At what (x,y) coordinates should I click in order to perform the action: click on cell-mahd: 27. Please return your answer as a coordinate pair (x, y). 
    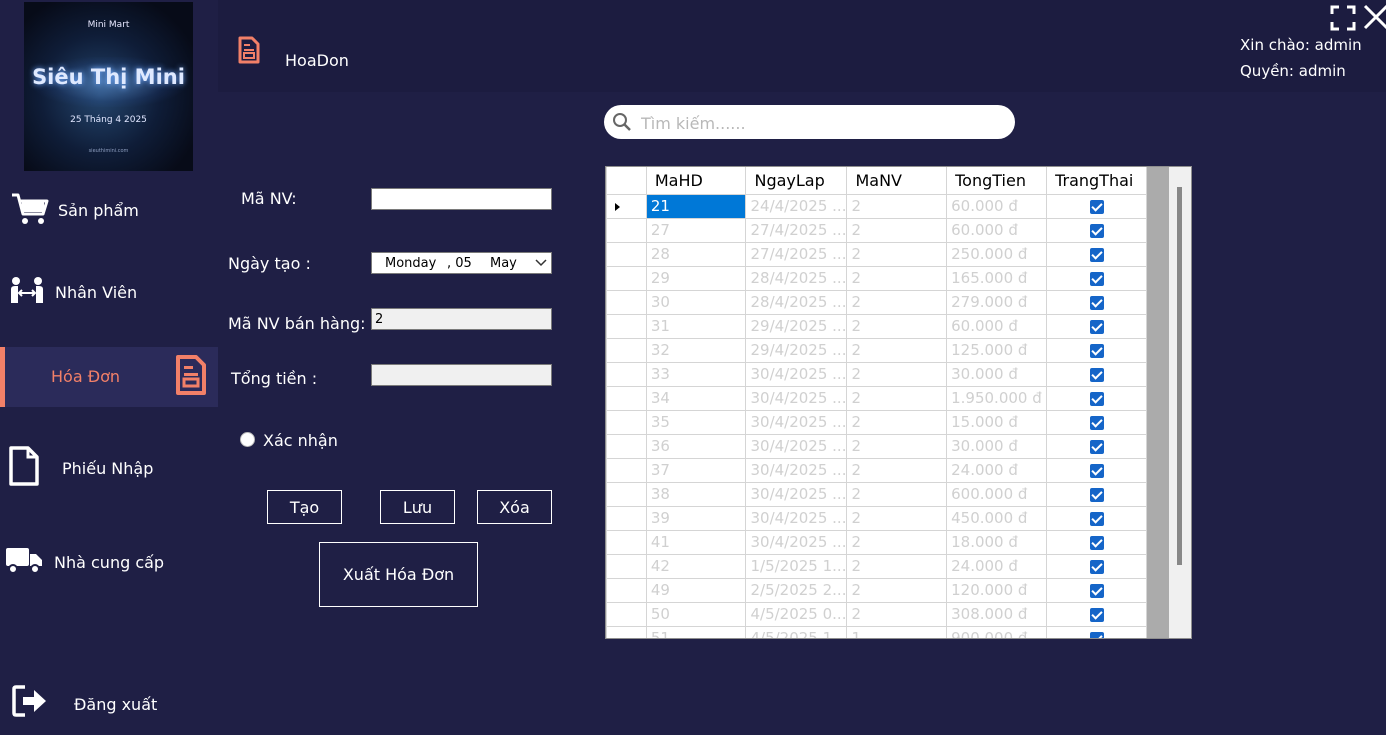
    Looking at the image, I should click on (696, 230).